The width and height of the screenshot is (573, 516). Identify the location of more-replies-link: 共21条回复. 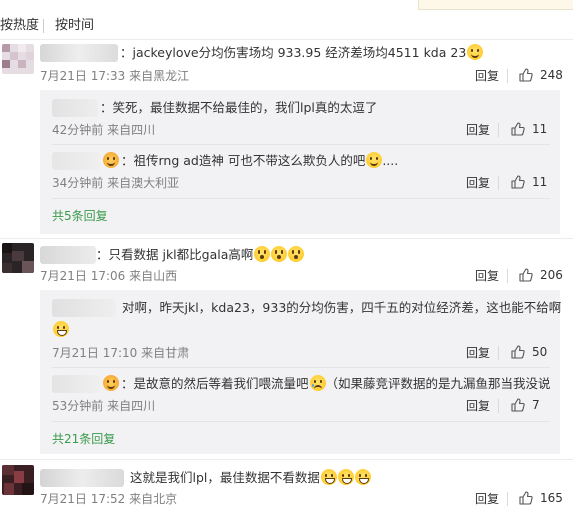
(83, 439).